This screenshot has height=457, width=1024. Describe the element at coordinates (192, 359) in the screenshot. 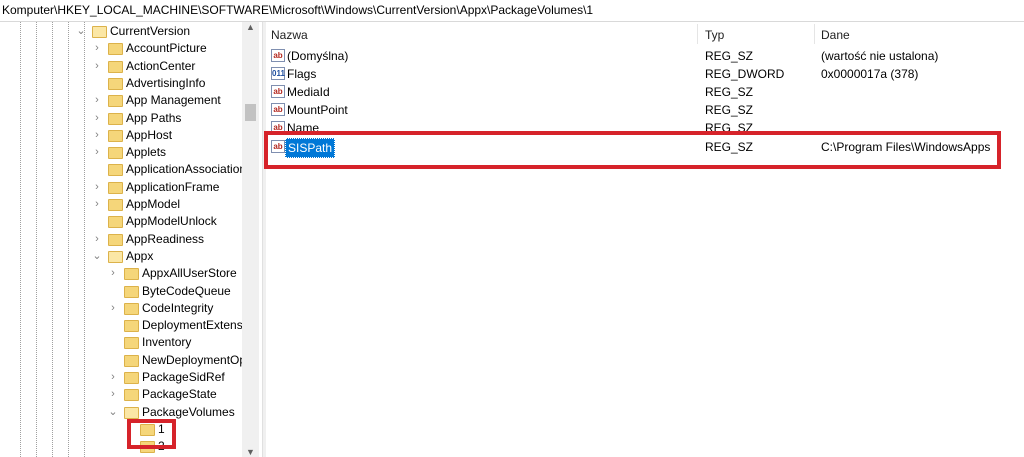

I see `tree-node-label: NewDeploymentOp` at that location.